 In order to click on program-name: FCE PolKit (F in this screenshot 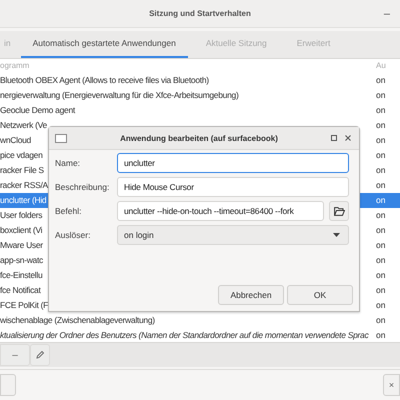, I will do `click(24, 305)`.